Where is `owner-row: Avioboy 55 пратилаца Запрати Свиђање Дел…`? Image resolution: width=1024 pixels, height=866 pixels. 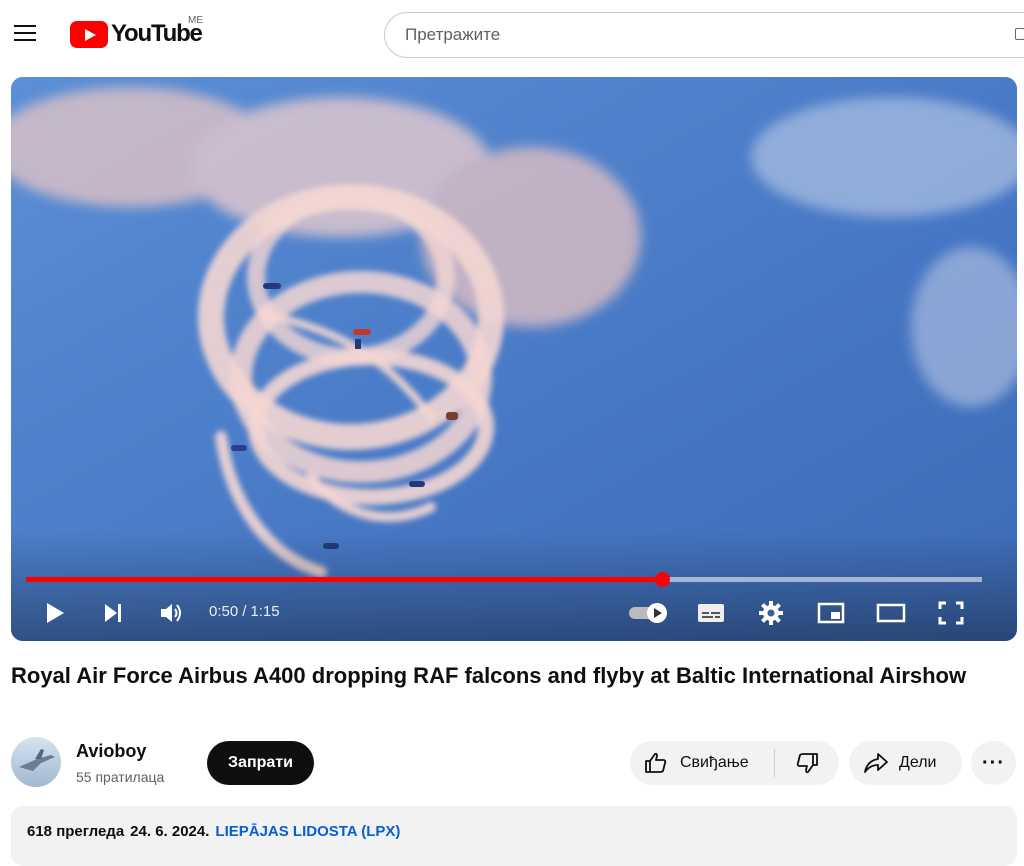
owner-row: Avioboy 55 пратилаца Запрати Свиђање Дел… is located at coordinates (516, 763).